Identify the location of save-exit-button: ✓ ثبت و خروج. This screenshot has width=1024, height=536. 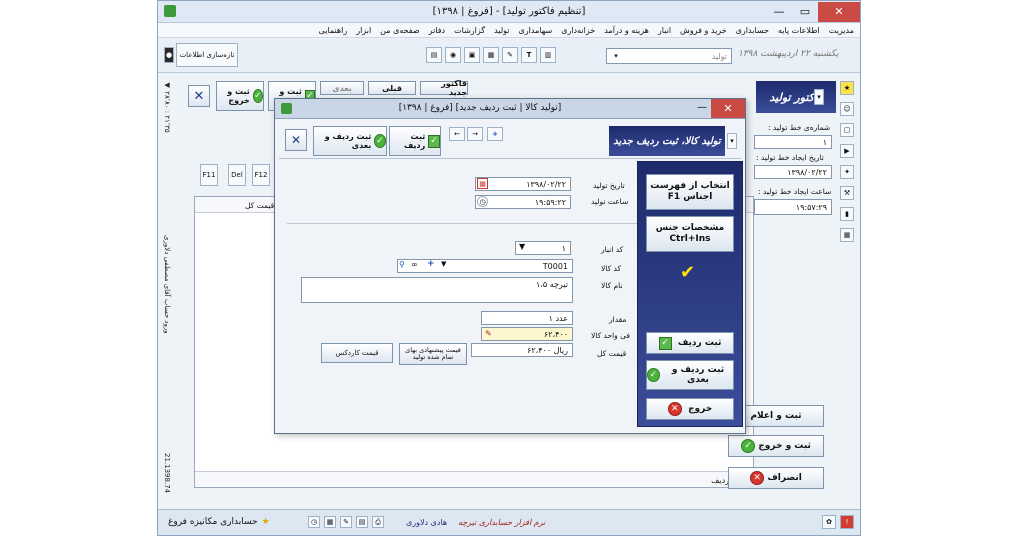
(240, 96).